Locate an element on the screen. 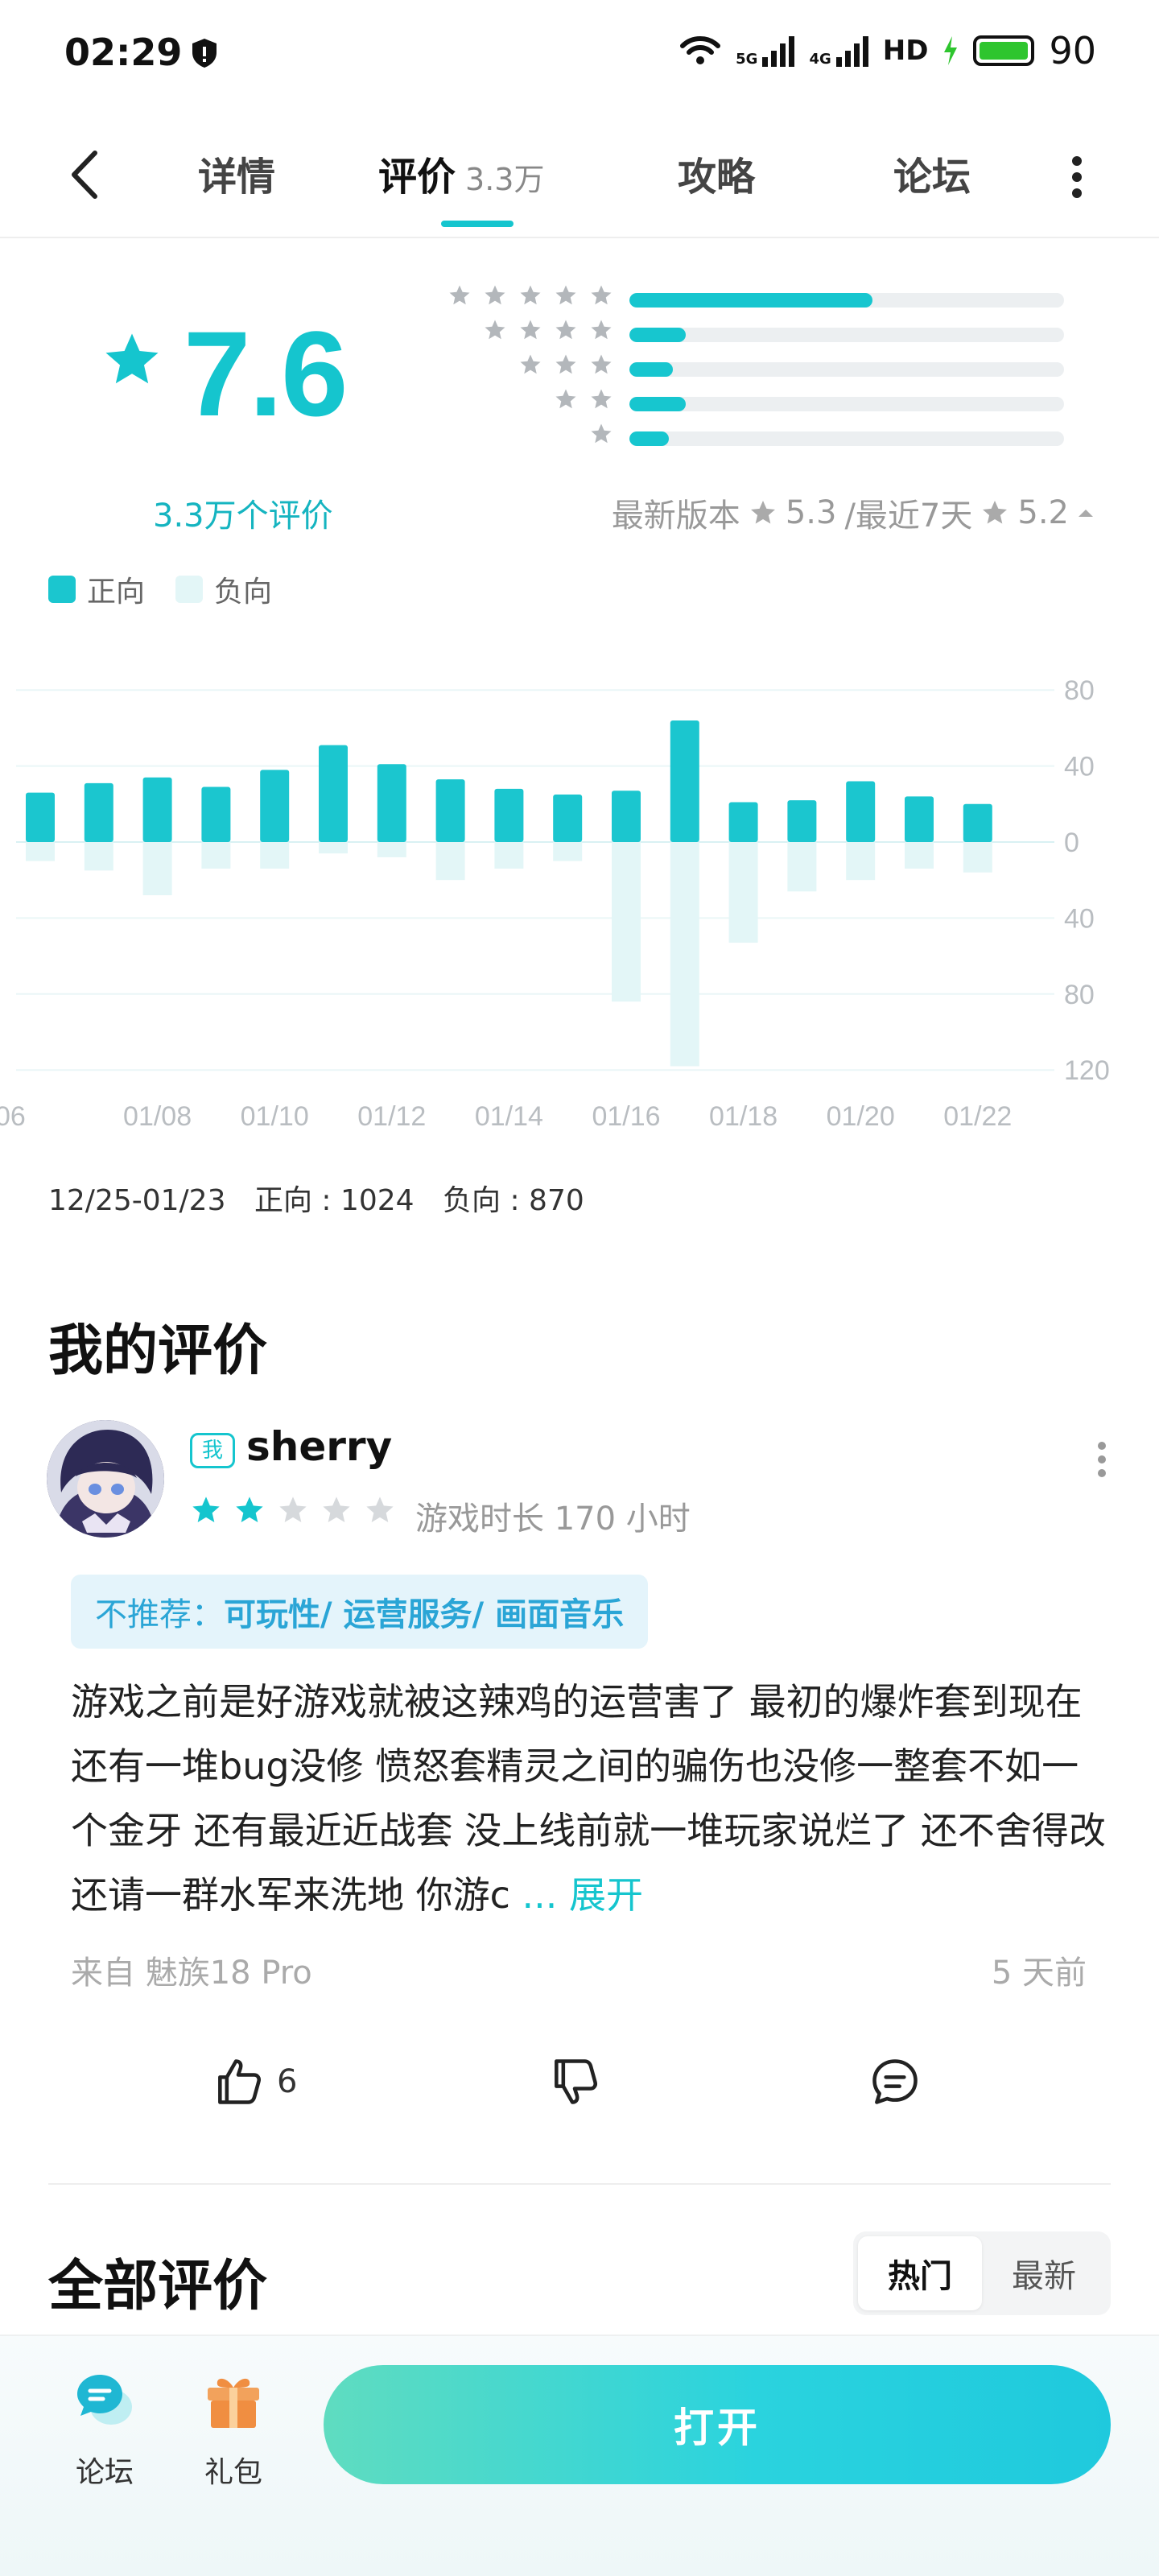  sort-toggle: 热门 最新 is located at coordinates (982, 2273).